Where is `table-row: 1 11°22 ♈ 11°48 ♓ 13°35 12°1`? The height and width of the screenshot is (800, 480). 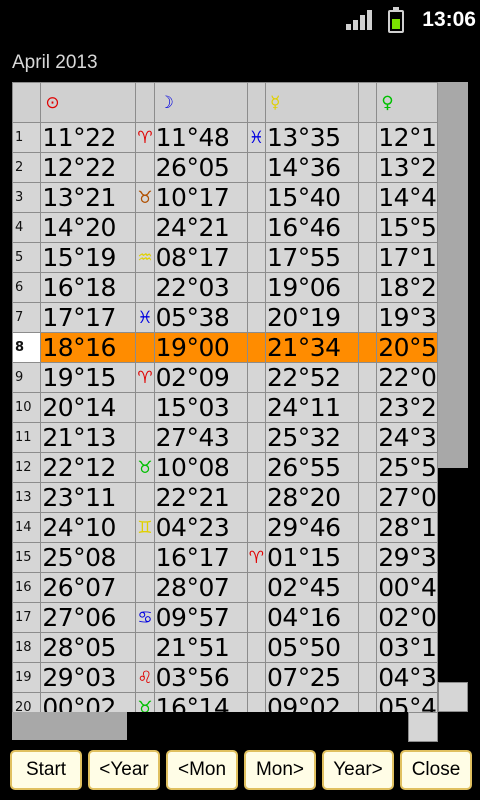
table-row: 1 11°22 ♈ 11°48 ♓ 13°35 12°1 is located at coordinates (225, 137).